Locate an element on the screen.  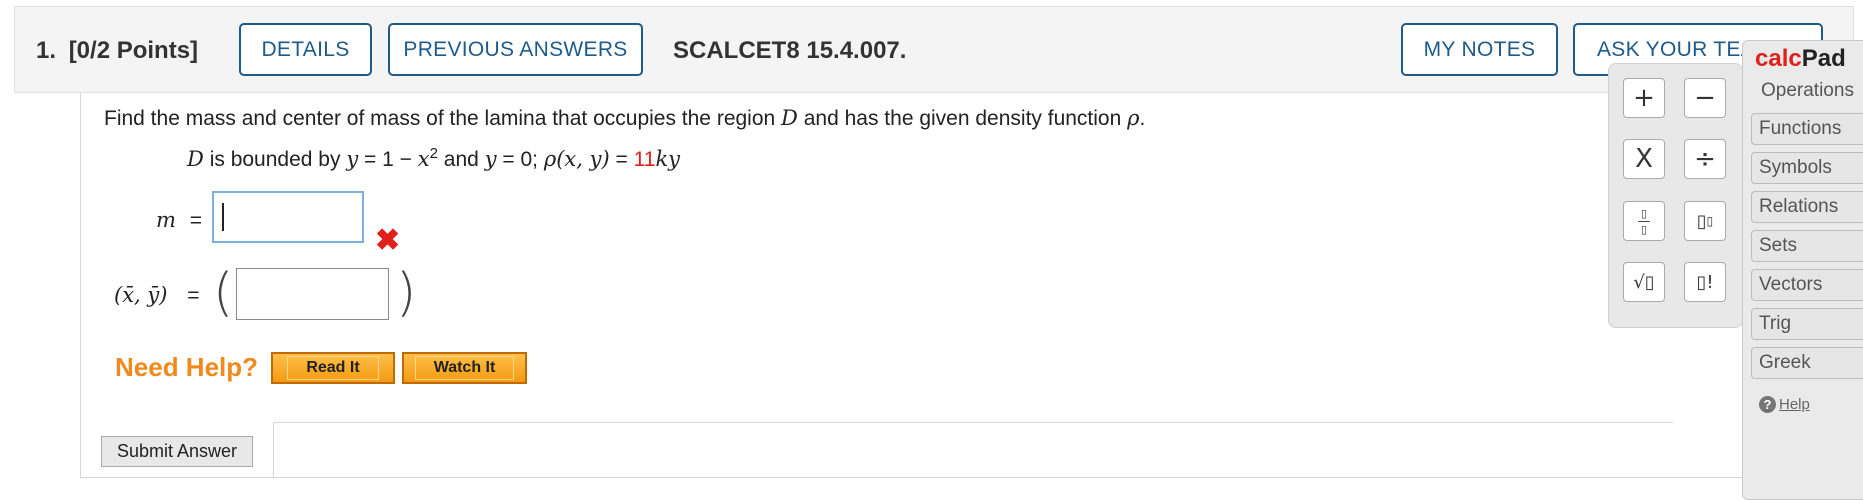
density-coefficient: 11 is located at coordinates (644, 159).